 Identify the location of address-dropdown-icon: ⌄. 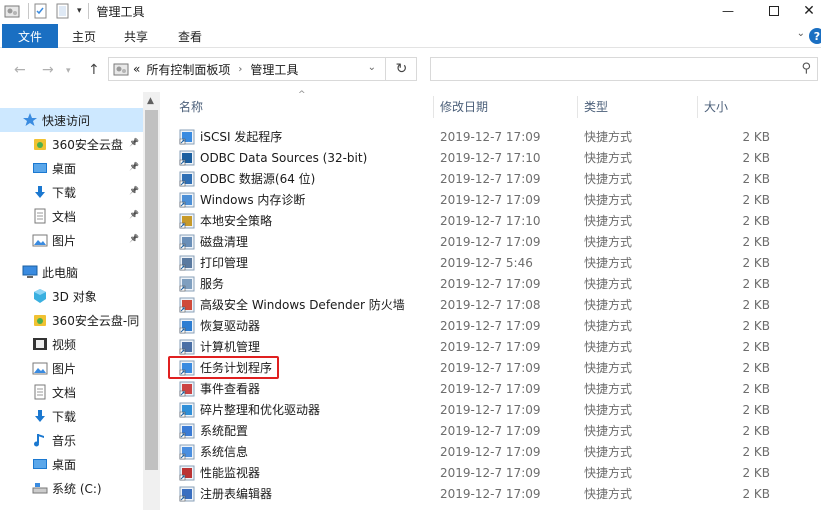
(372, 67).